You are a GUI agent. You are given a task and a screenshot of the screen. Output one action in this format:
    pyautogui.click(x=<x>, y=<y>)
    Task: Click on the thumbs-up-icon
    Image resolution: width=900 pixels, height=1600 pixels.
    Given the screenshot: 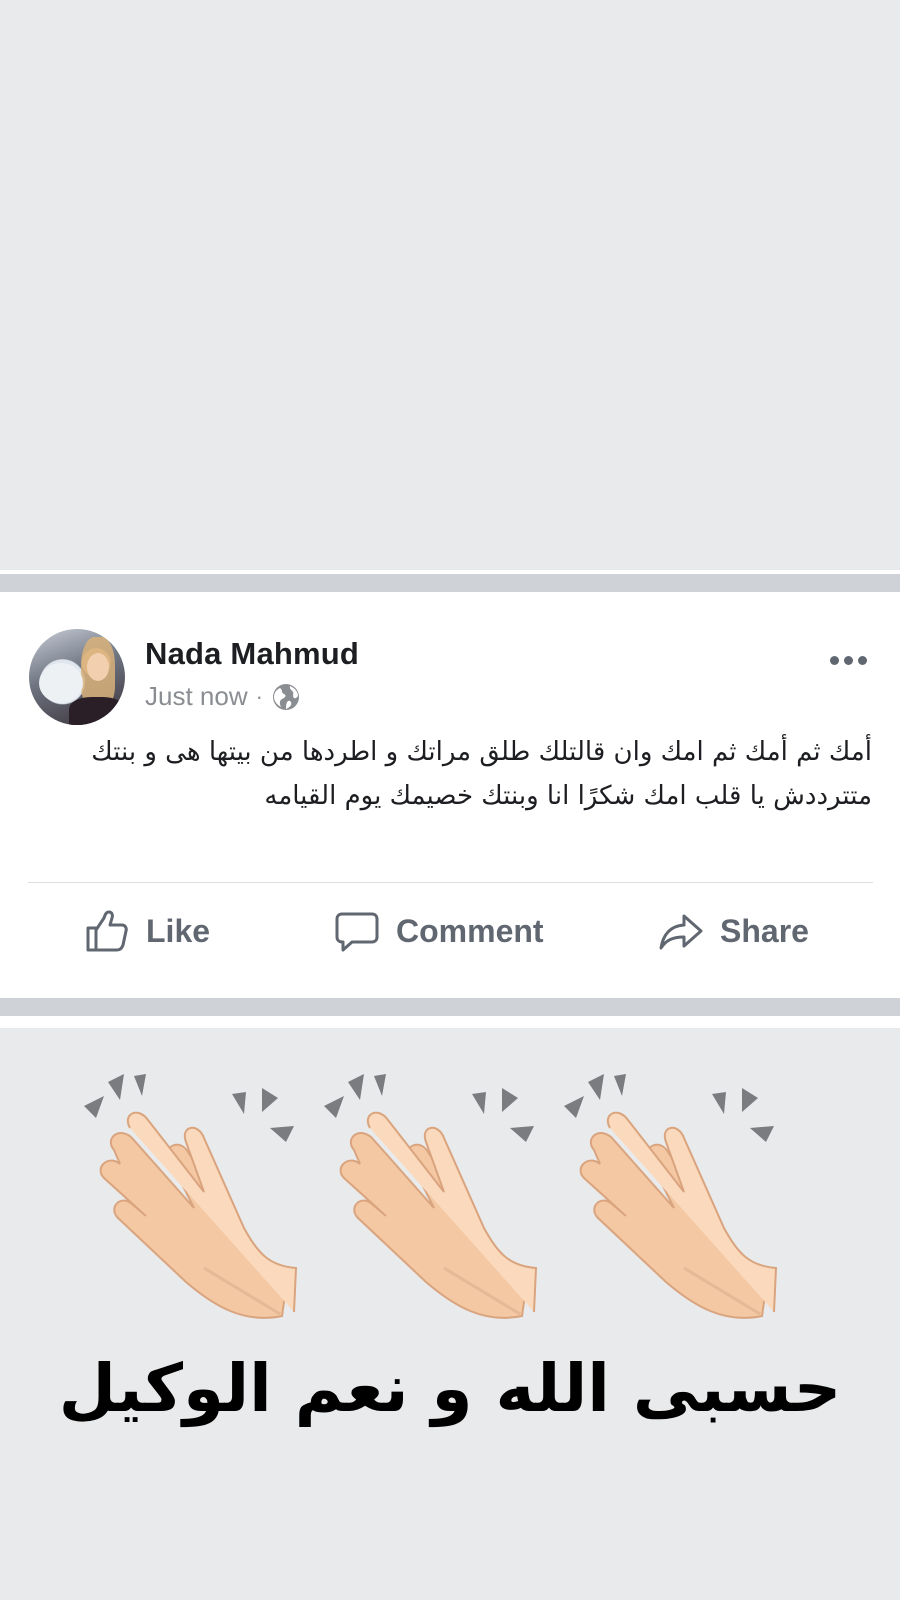 What is the action you would take?
    pyautogui.click(x=107, y=931)
    